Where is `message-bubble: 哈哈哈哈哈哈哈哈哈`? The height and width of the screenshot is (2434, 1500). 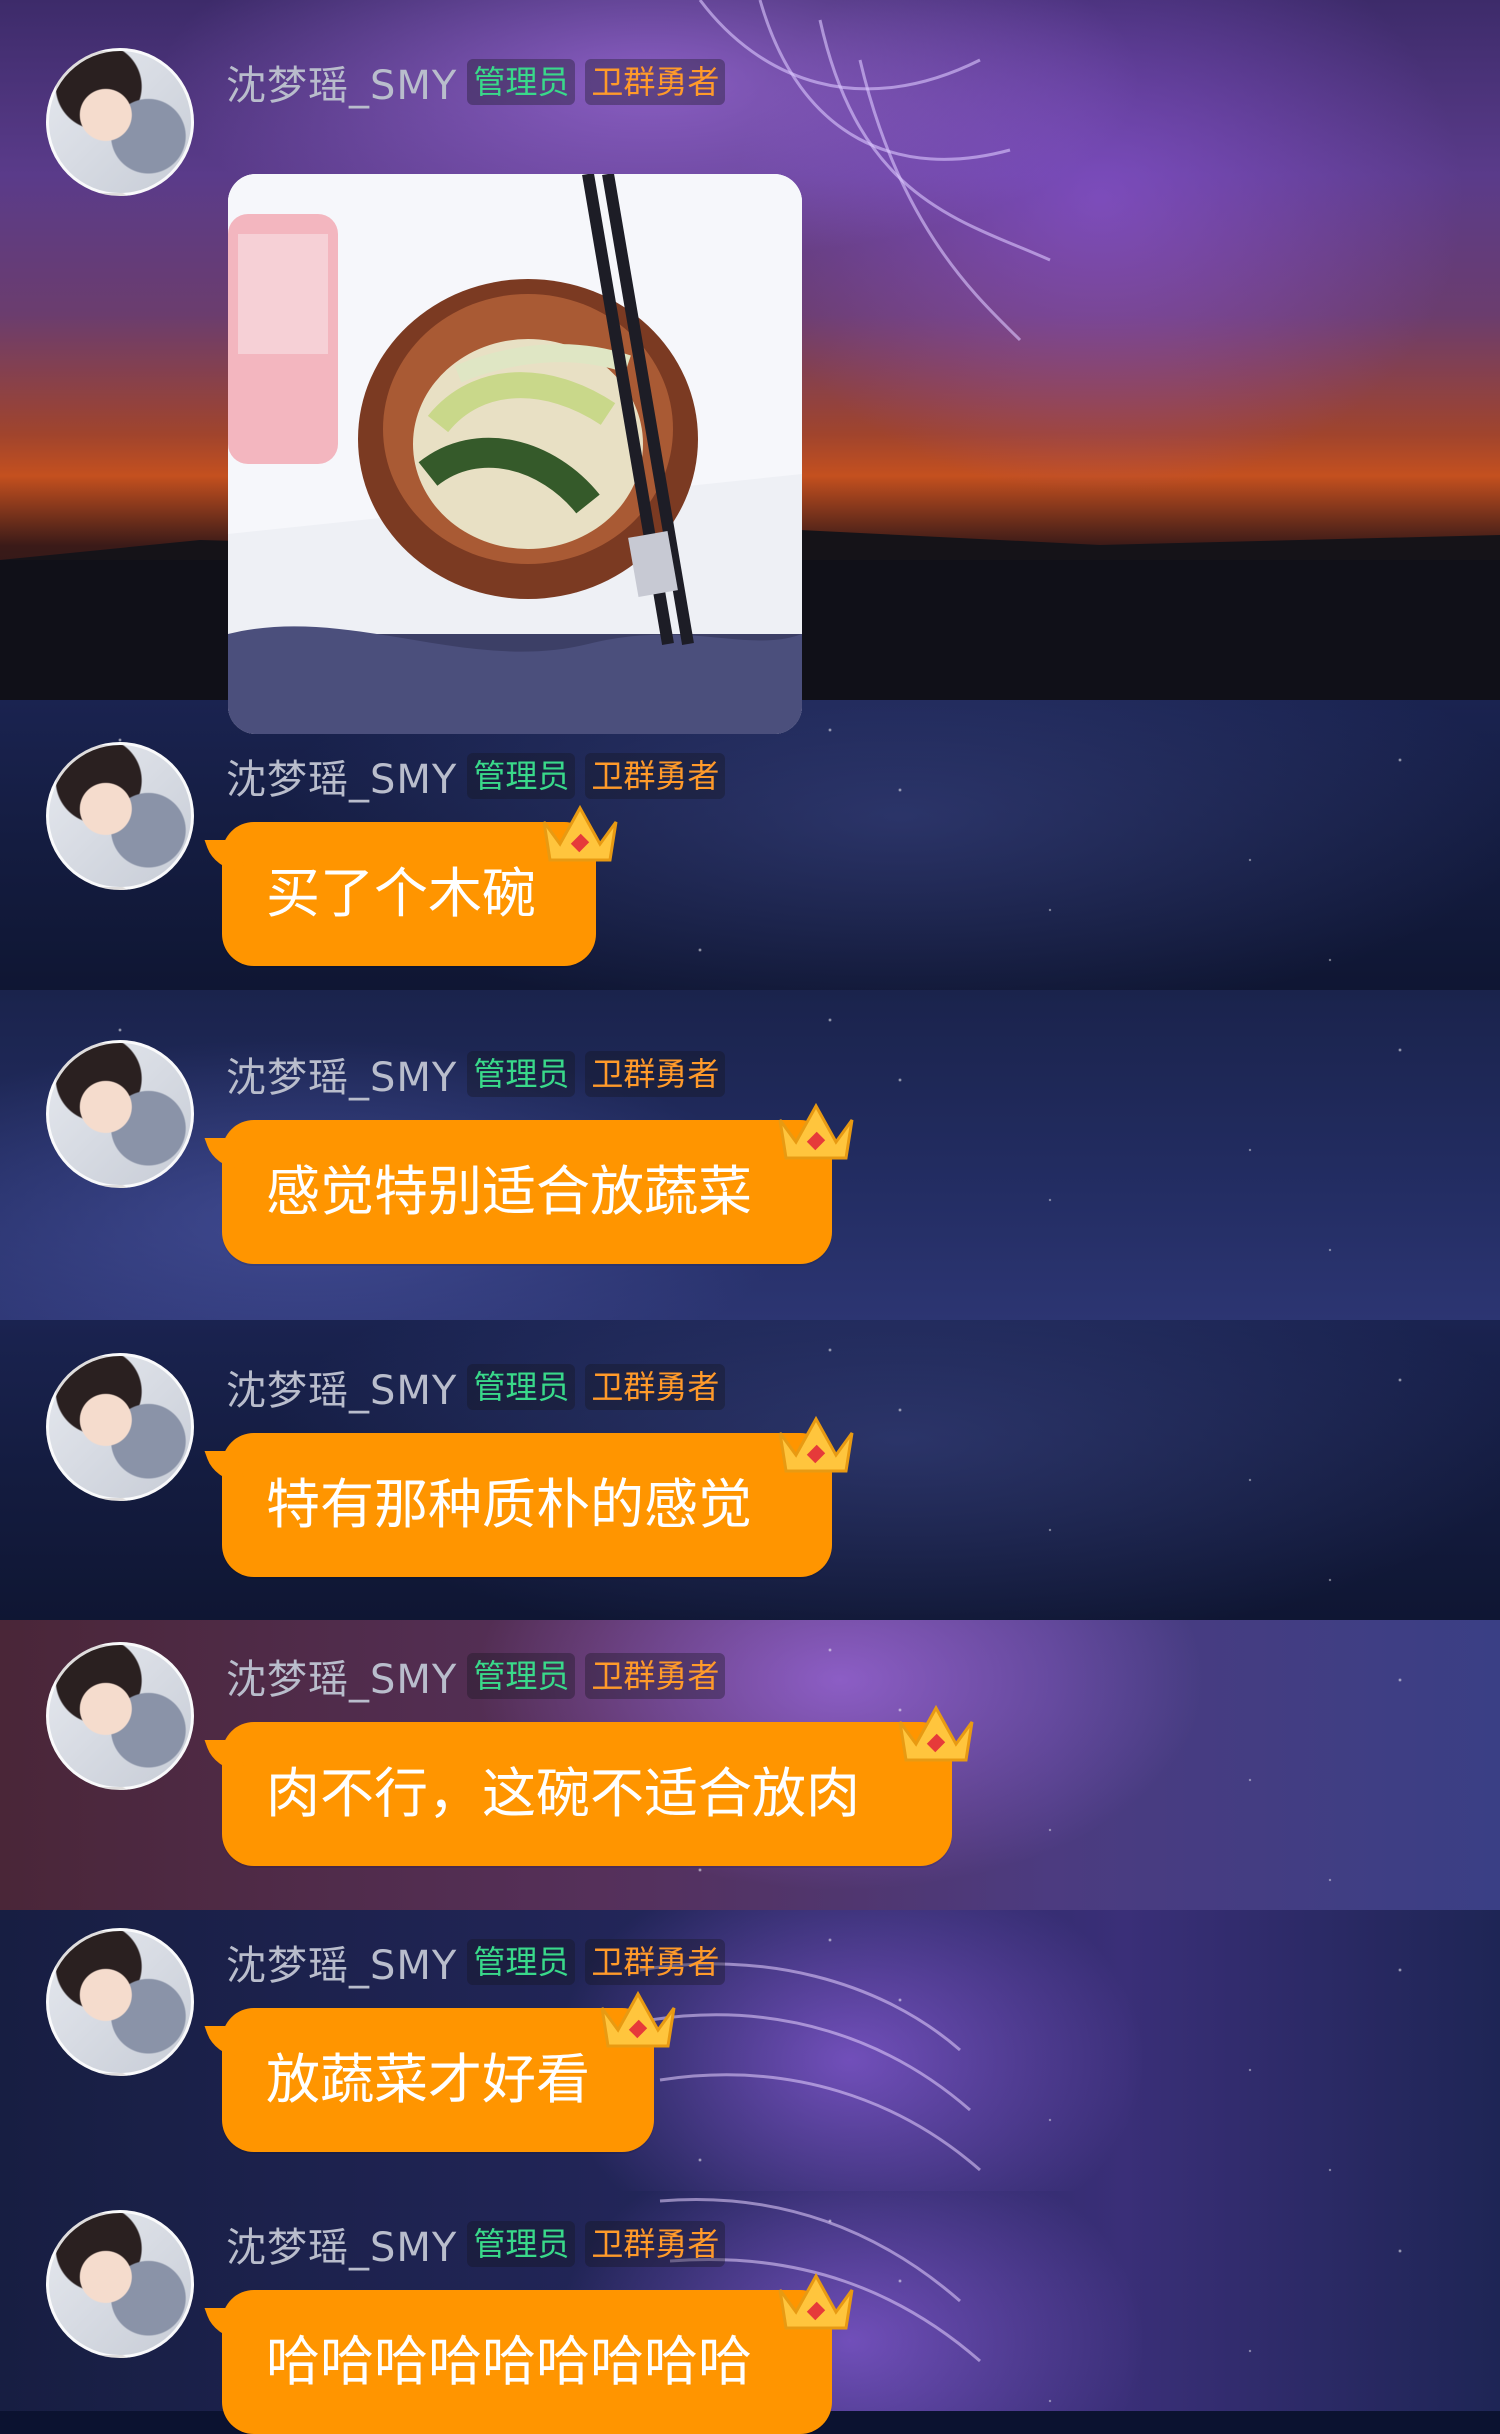
message-bubble: 哈哈哈哈哈哈哈哈哈 is located at coordinates (527, 2362).